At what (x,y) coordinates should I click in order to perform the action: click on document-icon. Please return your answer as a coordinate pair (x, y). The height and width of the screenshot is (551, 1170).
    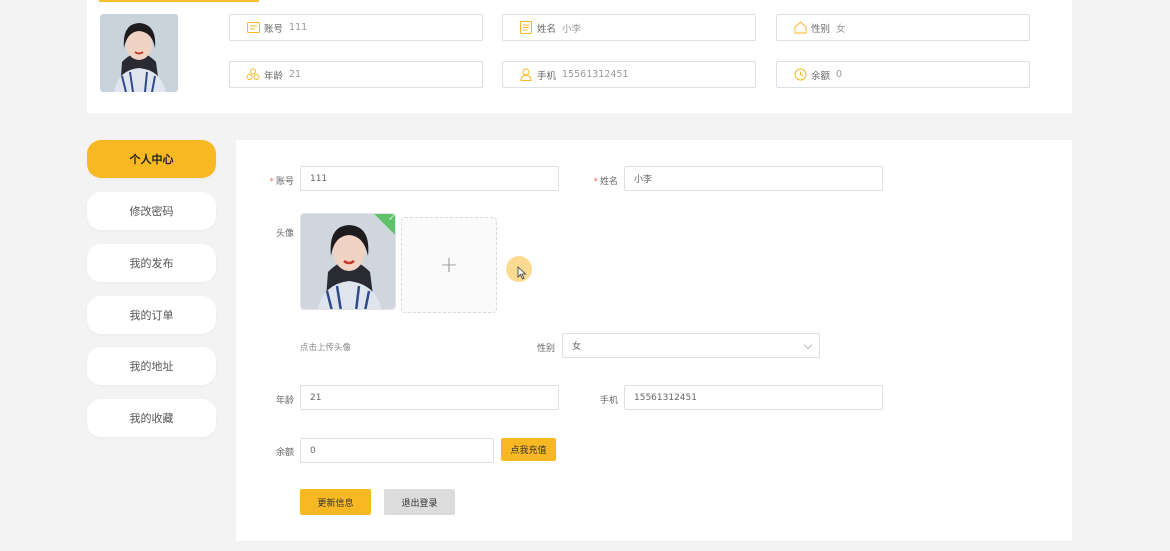
    Looking at the image, I should click on (526, 28).